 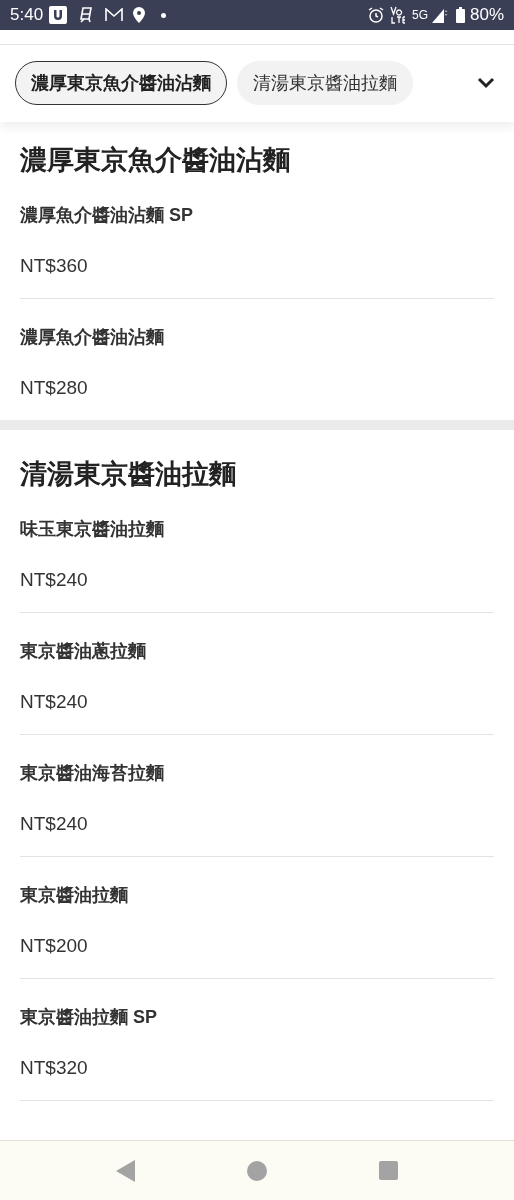 I want to click on dish-name: 東京醬油拉麵, so click(x=74, y=895).